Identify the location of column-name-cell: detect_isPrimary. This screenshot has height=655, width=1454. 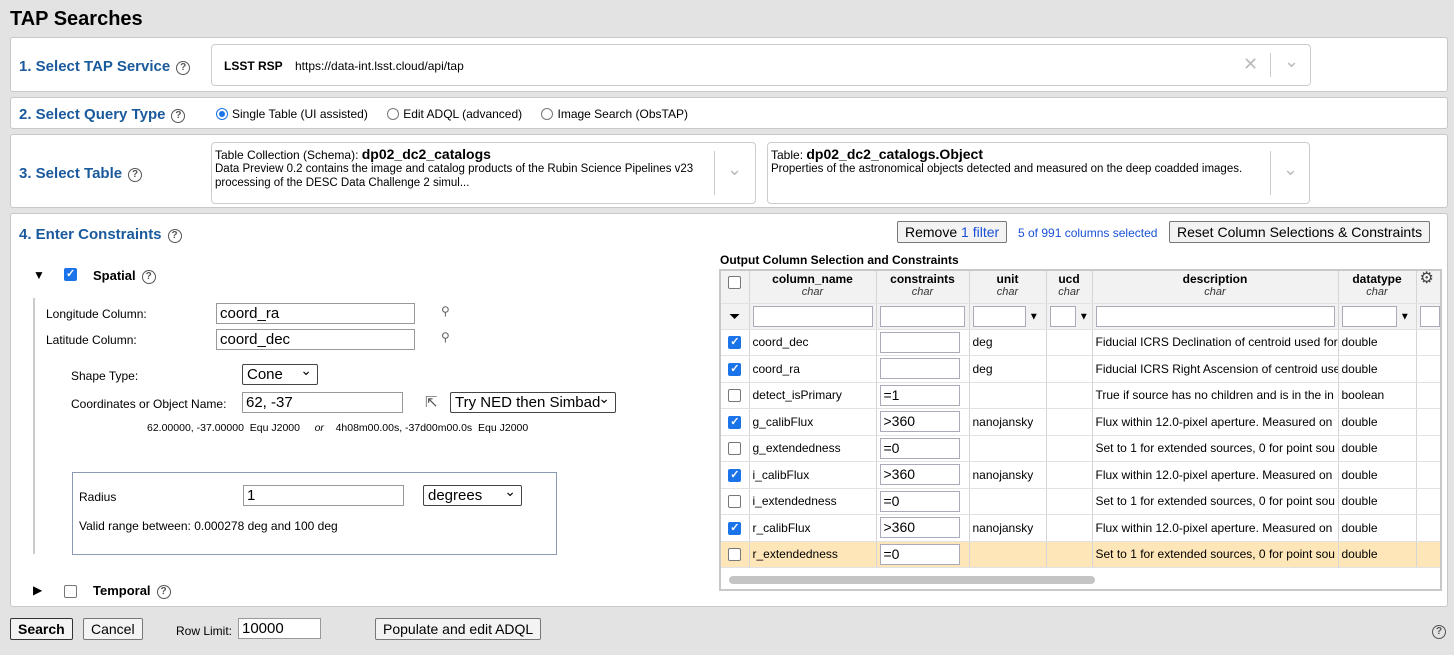
(813, 395).